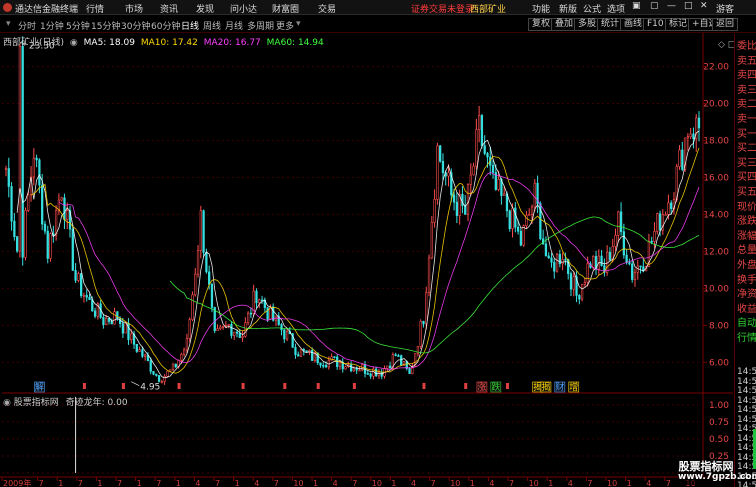 Image resolution: width=756 pixels, height=487 pixels. I want to click on period-60min: 60分钟, so click(165, 25).